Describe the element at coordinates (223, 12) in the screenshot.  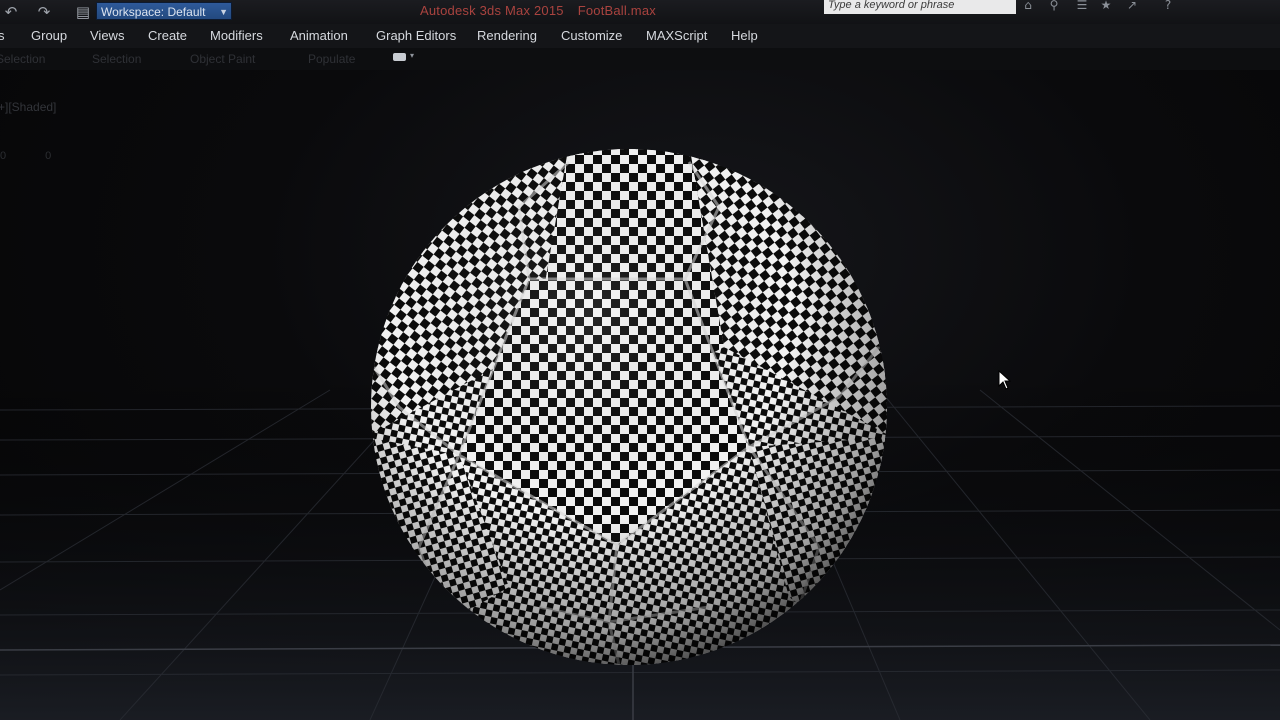
I see `chevron-down-icon: ▼` at that location.